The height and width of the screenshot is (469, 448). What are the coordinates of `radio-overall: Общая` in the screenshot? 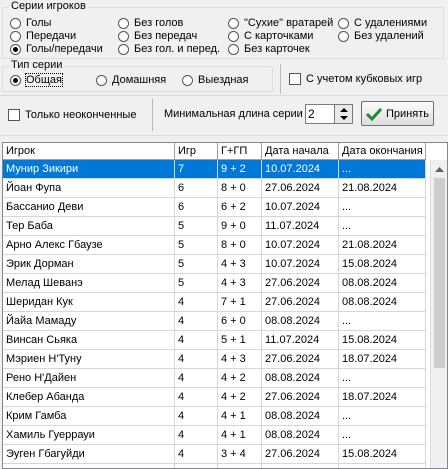 It's located at (36, 80).